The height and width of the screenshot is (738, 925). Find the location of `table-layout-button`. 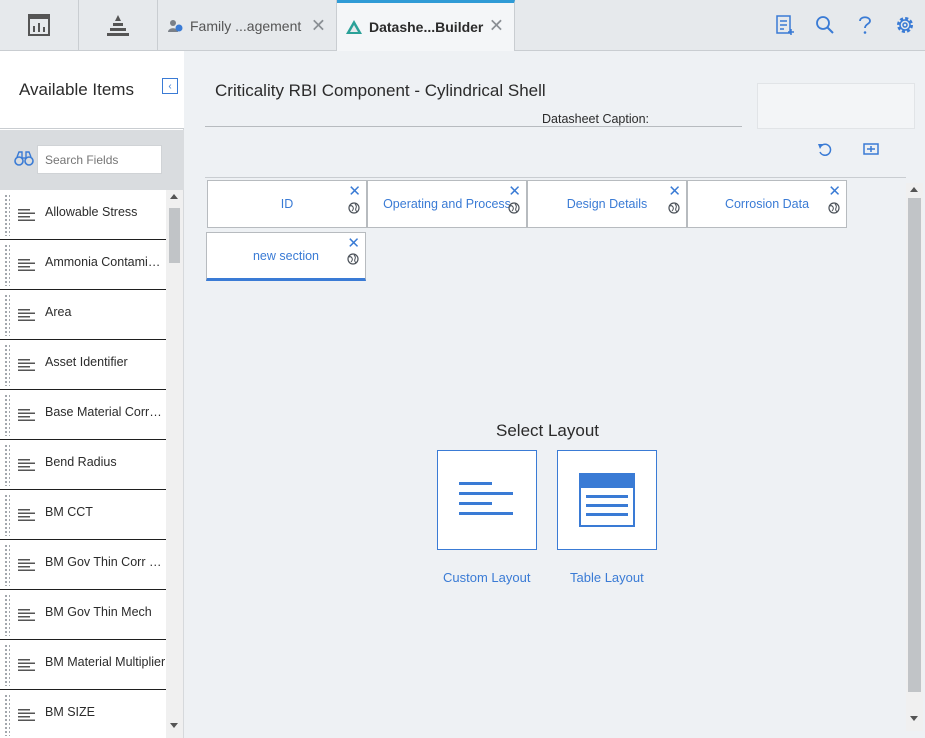

table-layout-button is located at coordinates (607, 500).